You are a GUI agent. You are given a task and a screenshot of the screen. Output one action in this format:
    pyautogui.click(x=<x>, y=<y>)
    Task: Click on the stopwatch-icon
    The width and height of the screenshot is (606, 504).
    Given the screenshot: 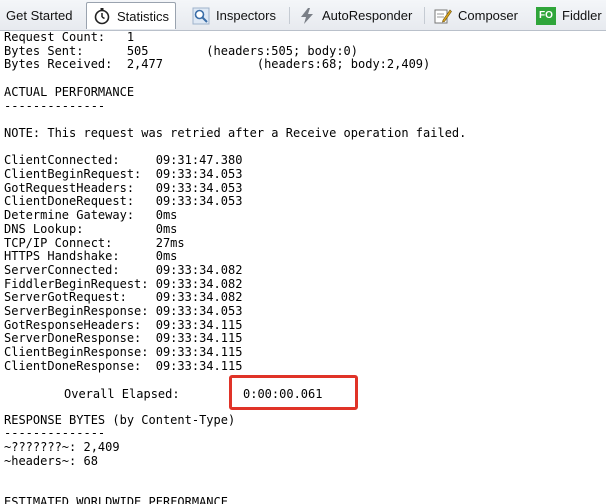 What is the action you would take?
    pyautogui.click(x=102, y=16)
    